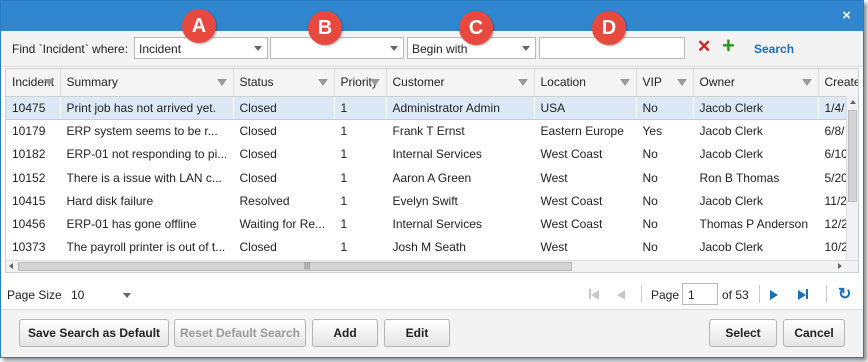 The image size is (868, 362). What do you see at coordinates (417, 333) in the screenshot?
I see `edit-button: Edit` at bounding box center [417, 333].